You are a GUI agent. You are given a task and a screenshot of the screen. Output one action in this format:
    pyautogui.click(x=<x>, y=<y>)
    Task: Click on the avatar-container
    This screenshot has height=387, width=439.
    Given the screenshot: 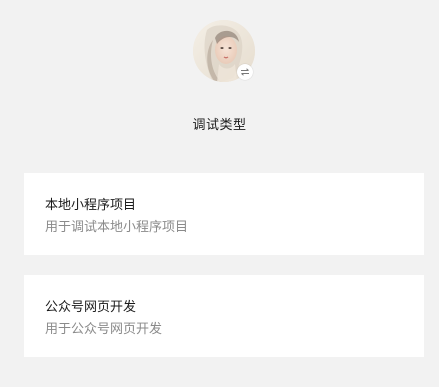 What is the action you would take?
    pyautogui.click(x=224, y=51)
    